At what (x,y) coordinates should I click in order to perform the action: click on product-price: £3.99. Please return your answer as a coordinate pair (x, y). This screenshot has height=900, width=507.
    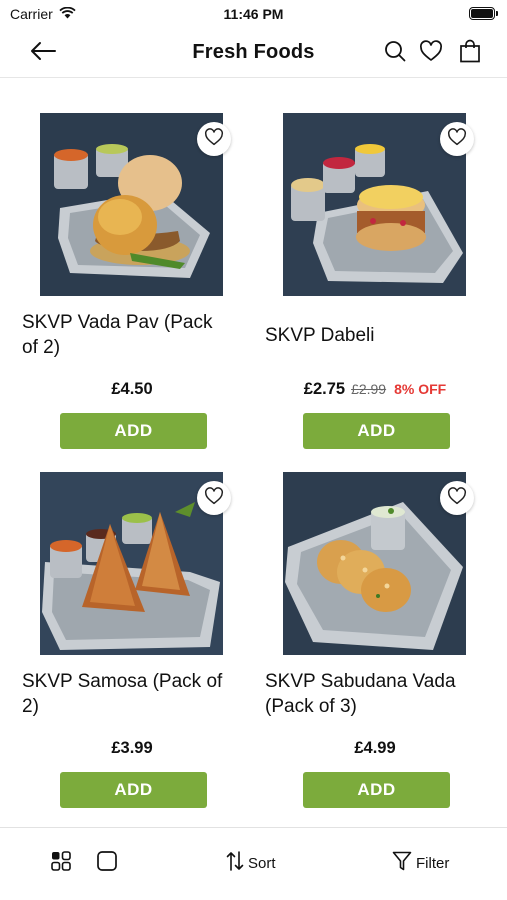
    Looking at the image, I should click on (132, 748).